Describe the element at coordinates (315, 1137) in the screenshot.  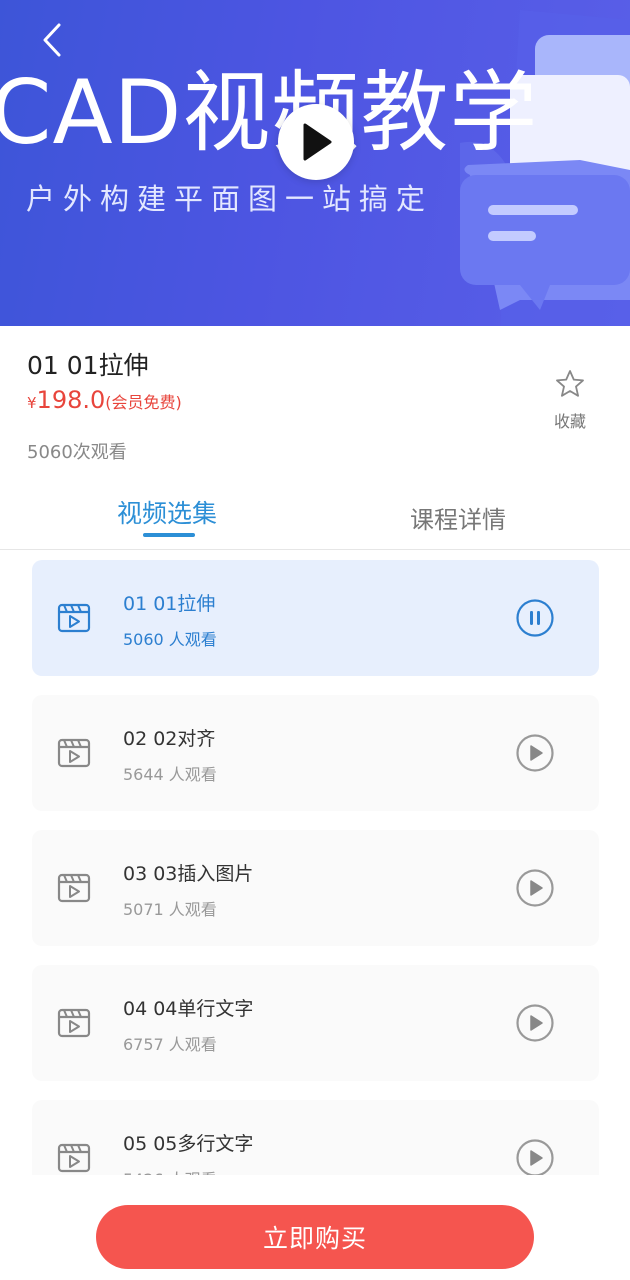
I see `episode-item: 05 05多行文字 5426 人观看` at that location.